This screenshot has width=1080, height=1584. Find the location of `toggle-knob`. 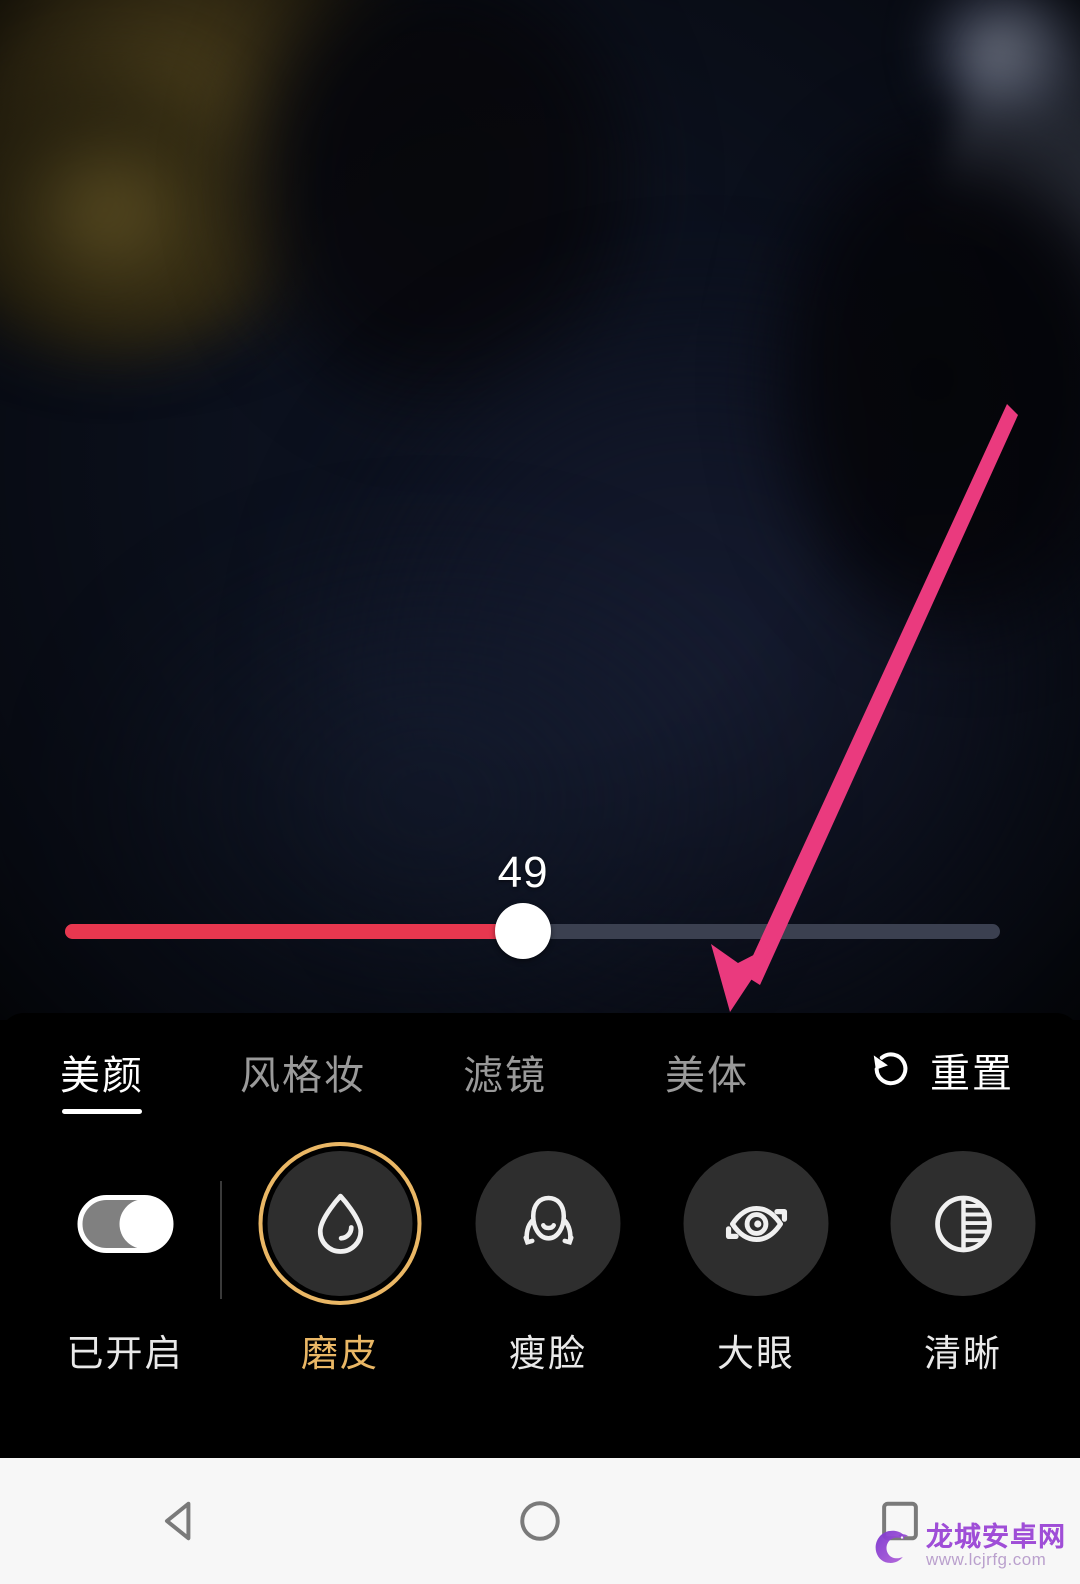

toggle-knob is located at coordinates (144, 1223).